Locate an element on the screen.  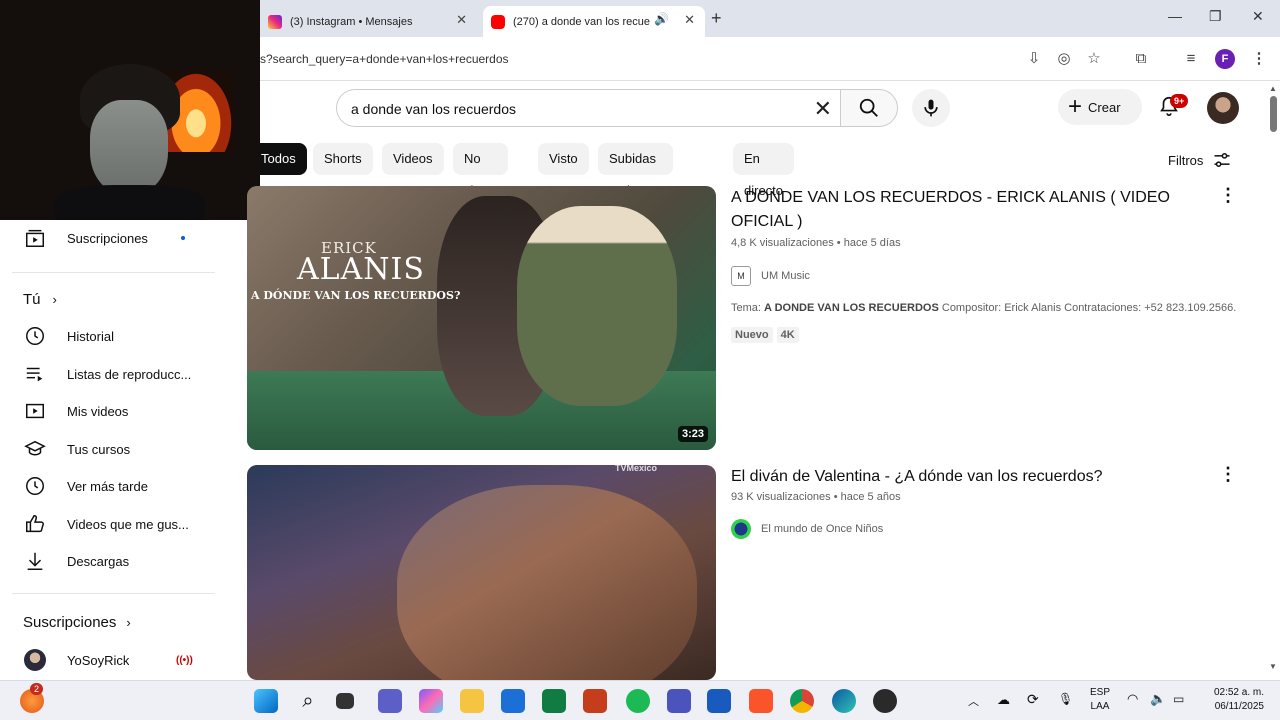
scroll-thumb is located at coordinates (1273, 114).